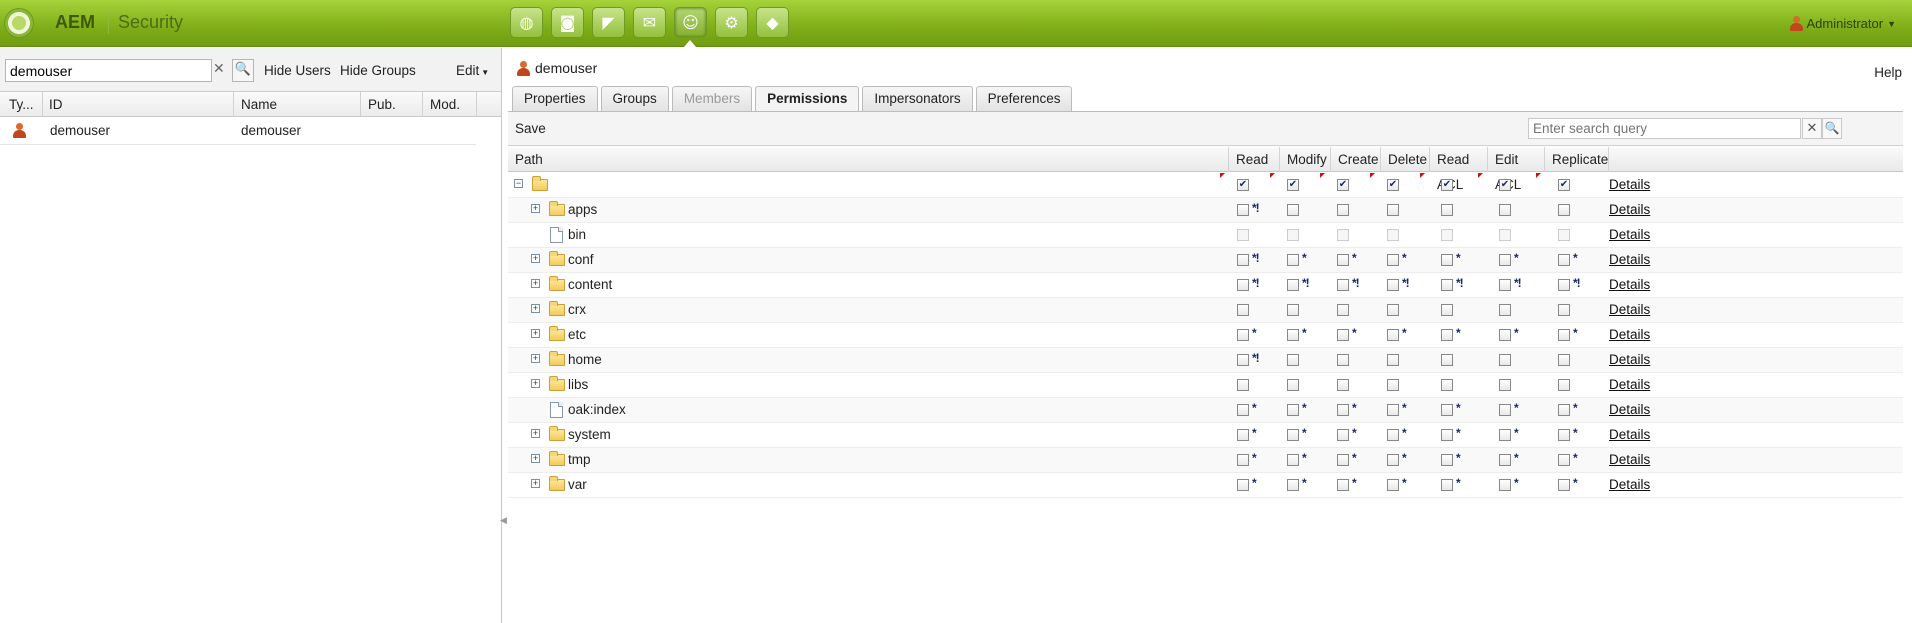 The height and width of the screenshot is (623, 1912). What do you see at coordinates (585, 359) in the screenshot?
I see `tree-node-label: home` at bounding box center [585, 359].